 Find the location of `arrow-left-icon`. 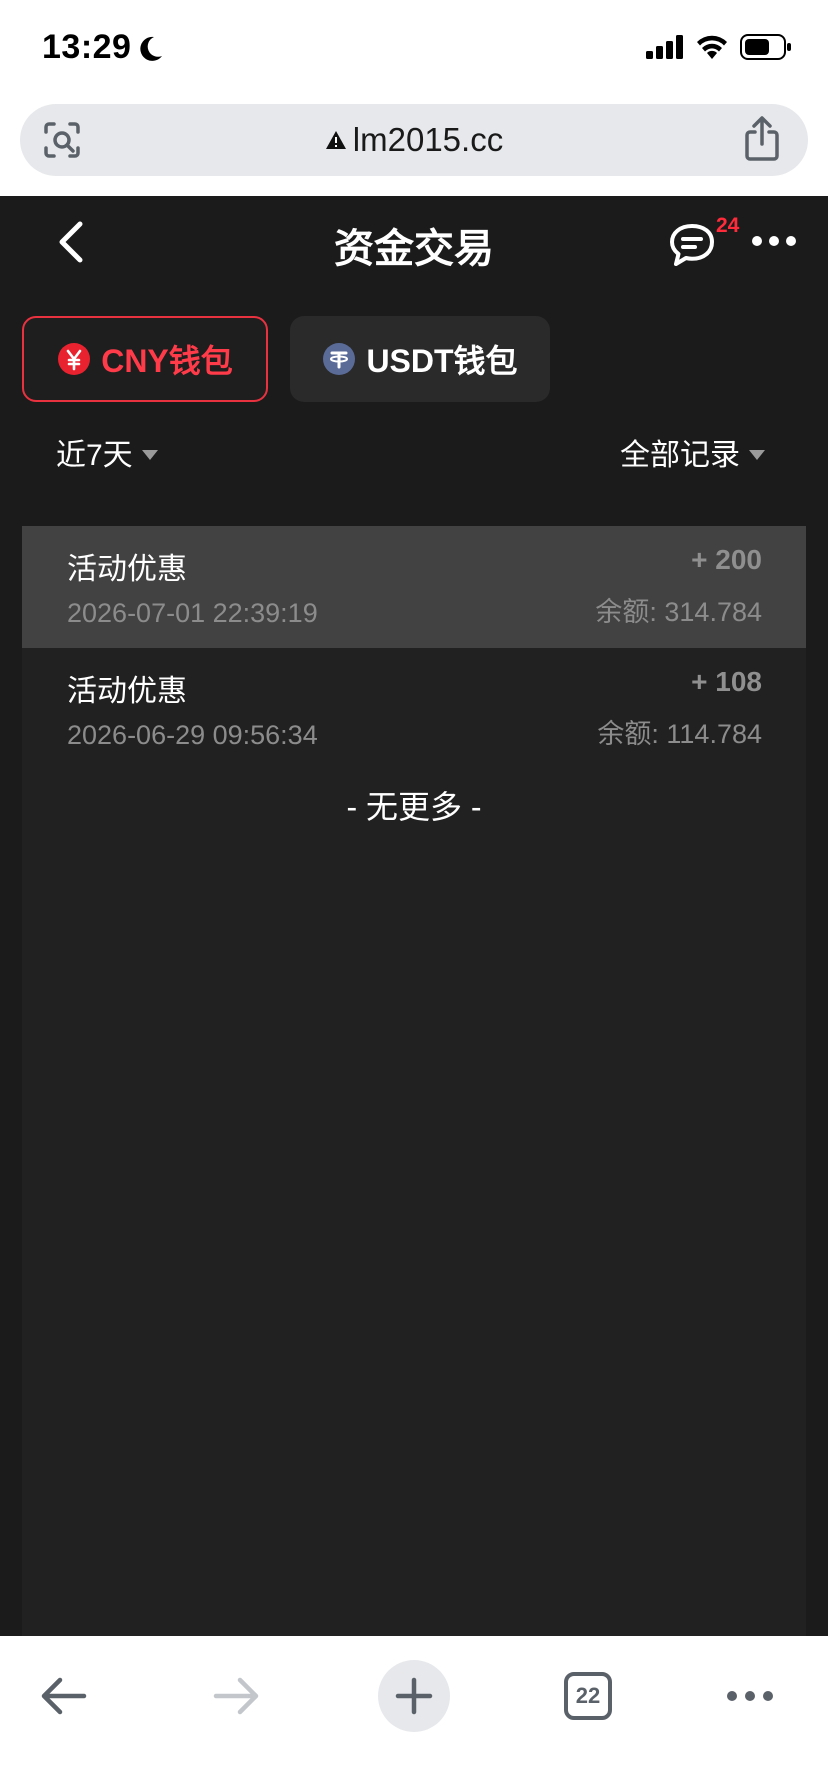

arrow-left-icon is located at coordinates (63, 1696).